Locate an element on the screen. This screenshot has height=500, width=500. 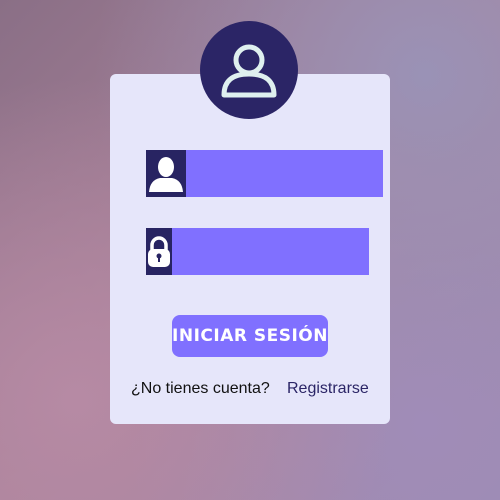
username-field is located at coordinates (264, 173).